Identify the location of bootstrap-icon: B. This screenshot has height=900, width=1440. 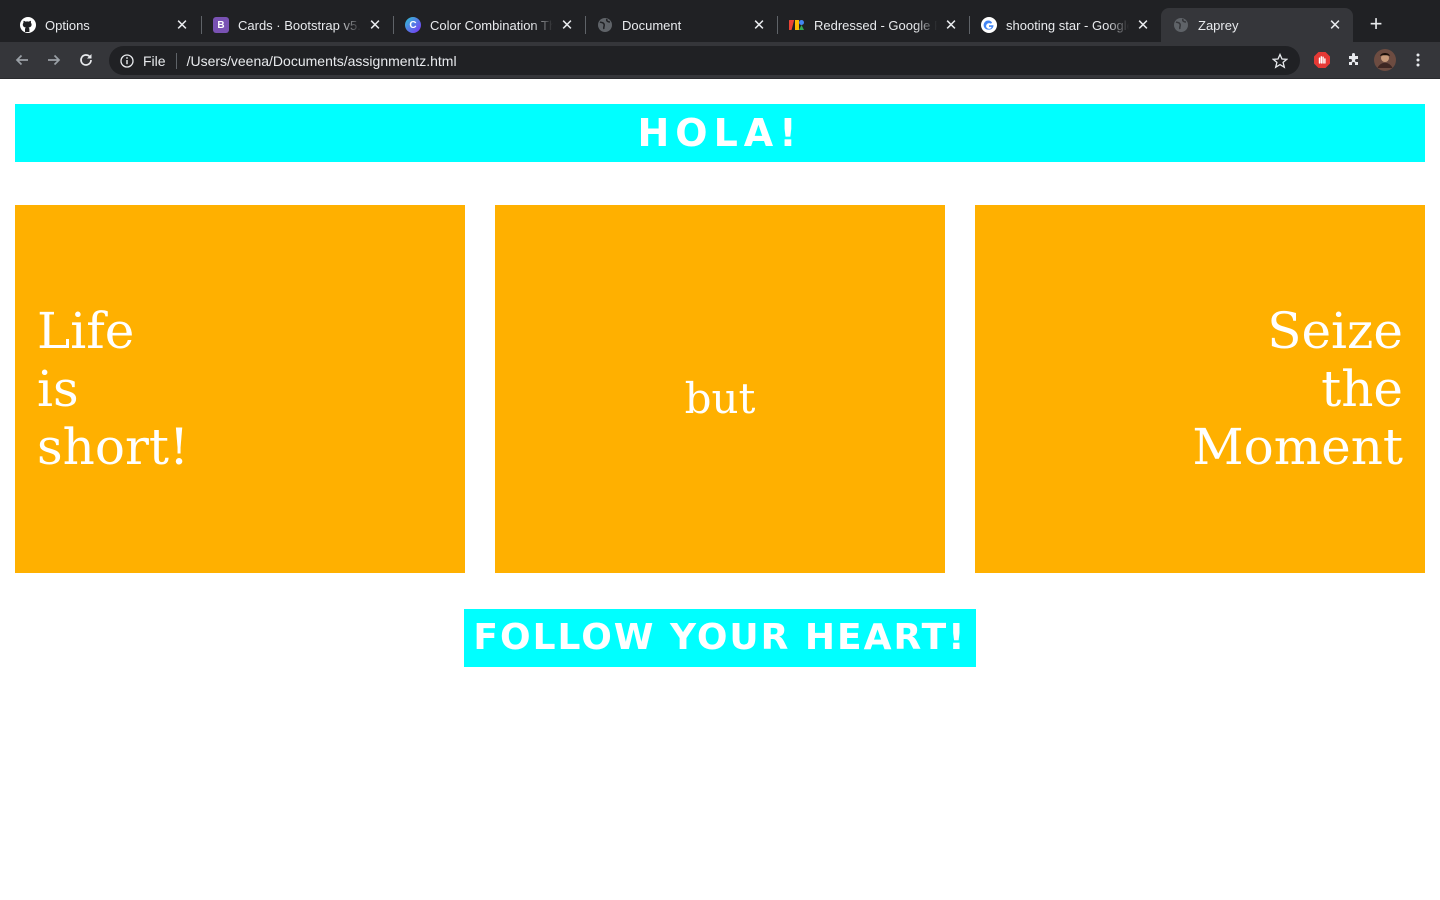
(221, 25).